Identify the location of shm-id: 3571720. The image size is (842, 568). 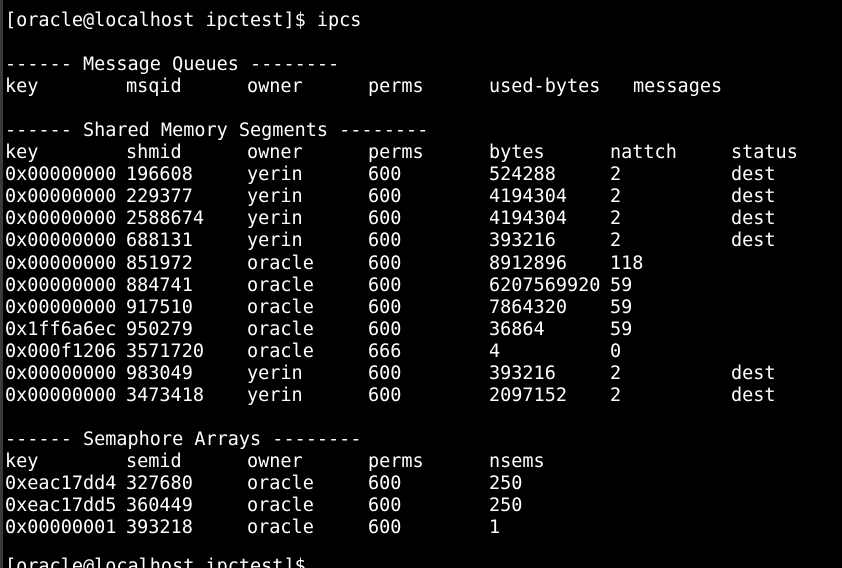
(165, 351).